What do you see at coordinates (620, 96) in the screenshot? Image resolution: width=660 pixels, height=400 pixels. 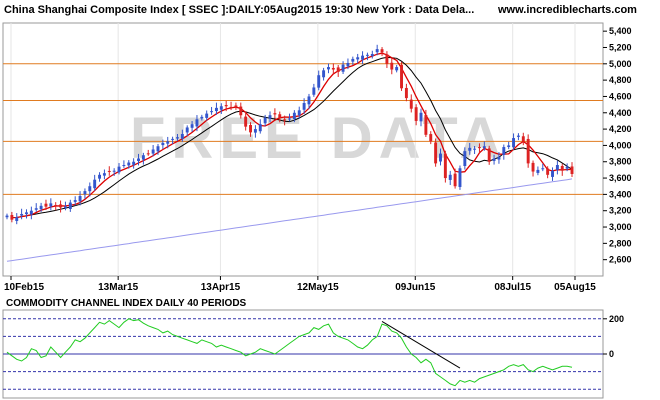 I see `y-tick-label: 4,600` at bounding box center [620, 96].